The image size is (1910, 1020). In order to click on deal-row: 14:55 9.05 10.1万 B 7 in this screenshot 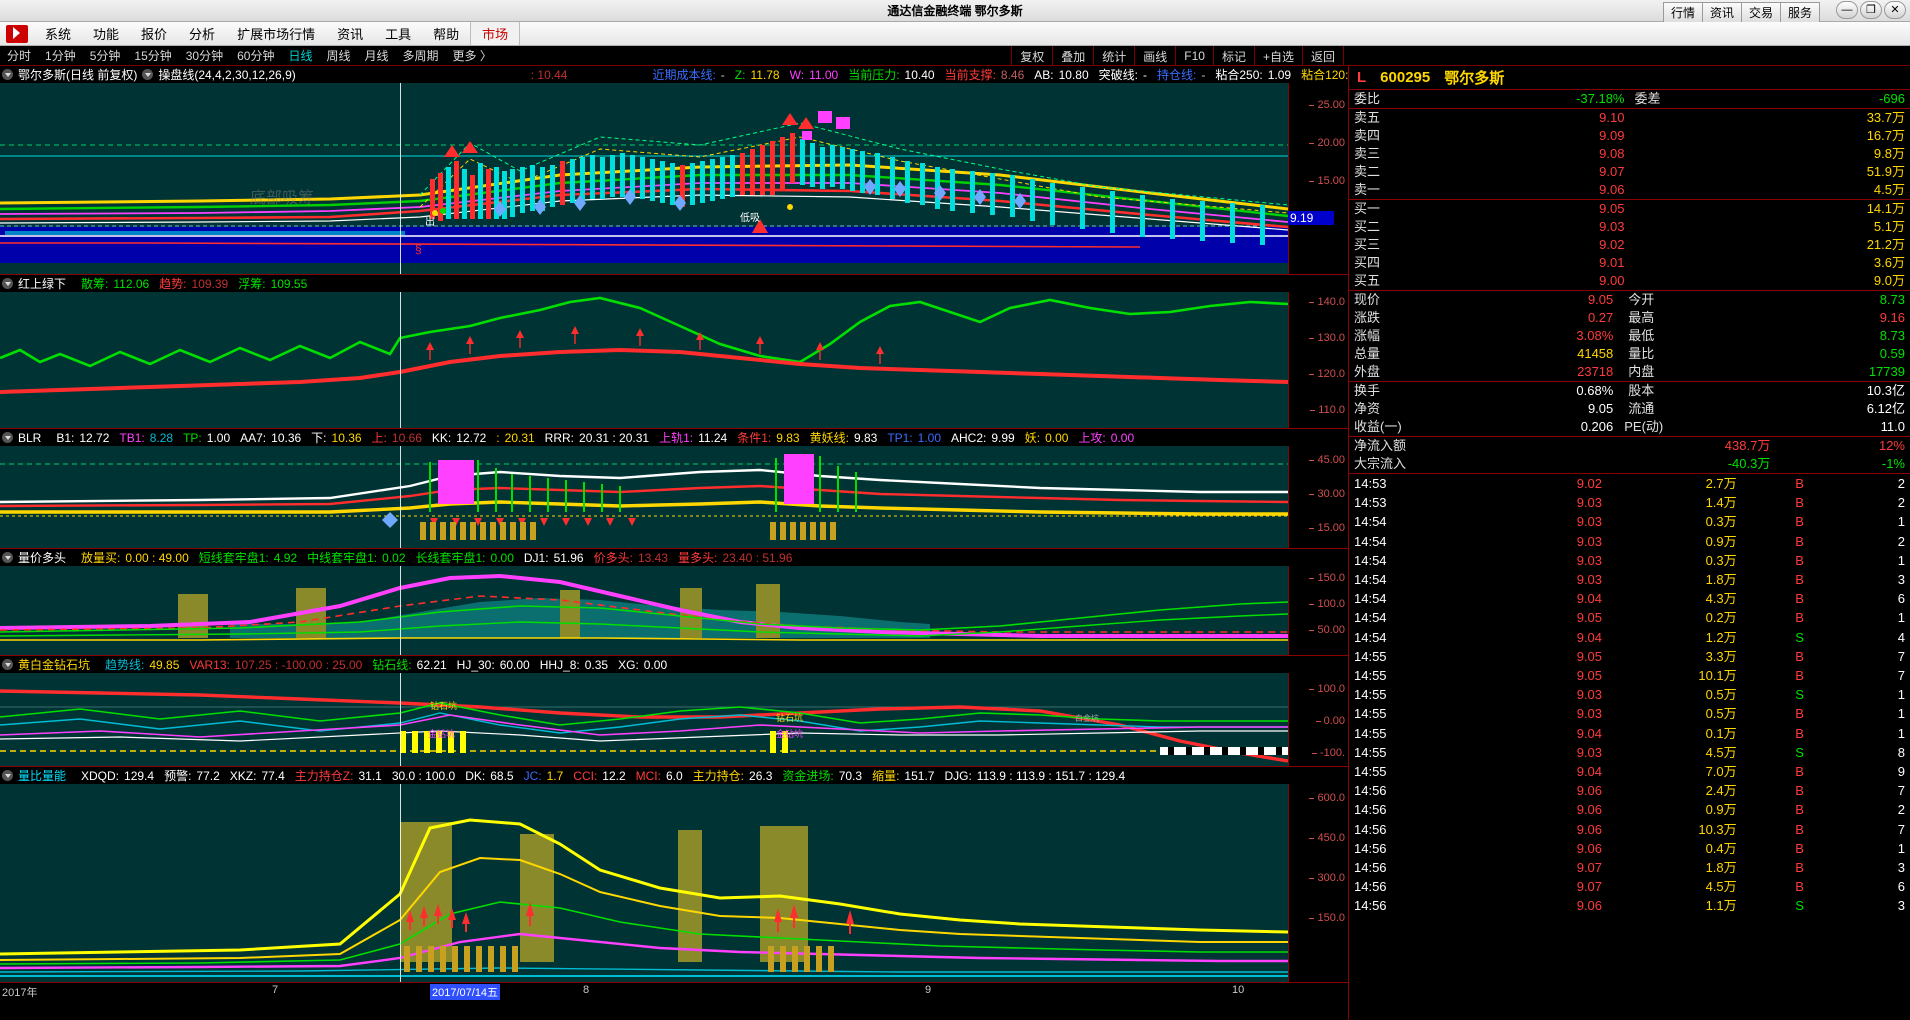, I will do `click(1629, 675)`.